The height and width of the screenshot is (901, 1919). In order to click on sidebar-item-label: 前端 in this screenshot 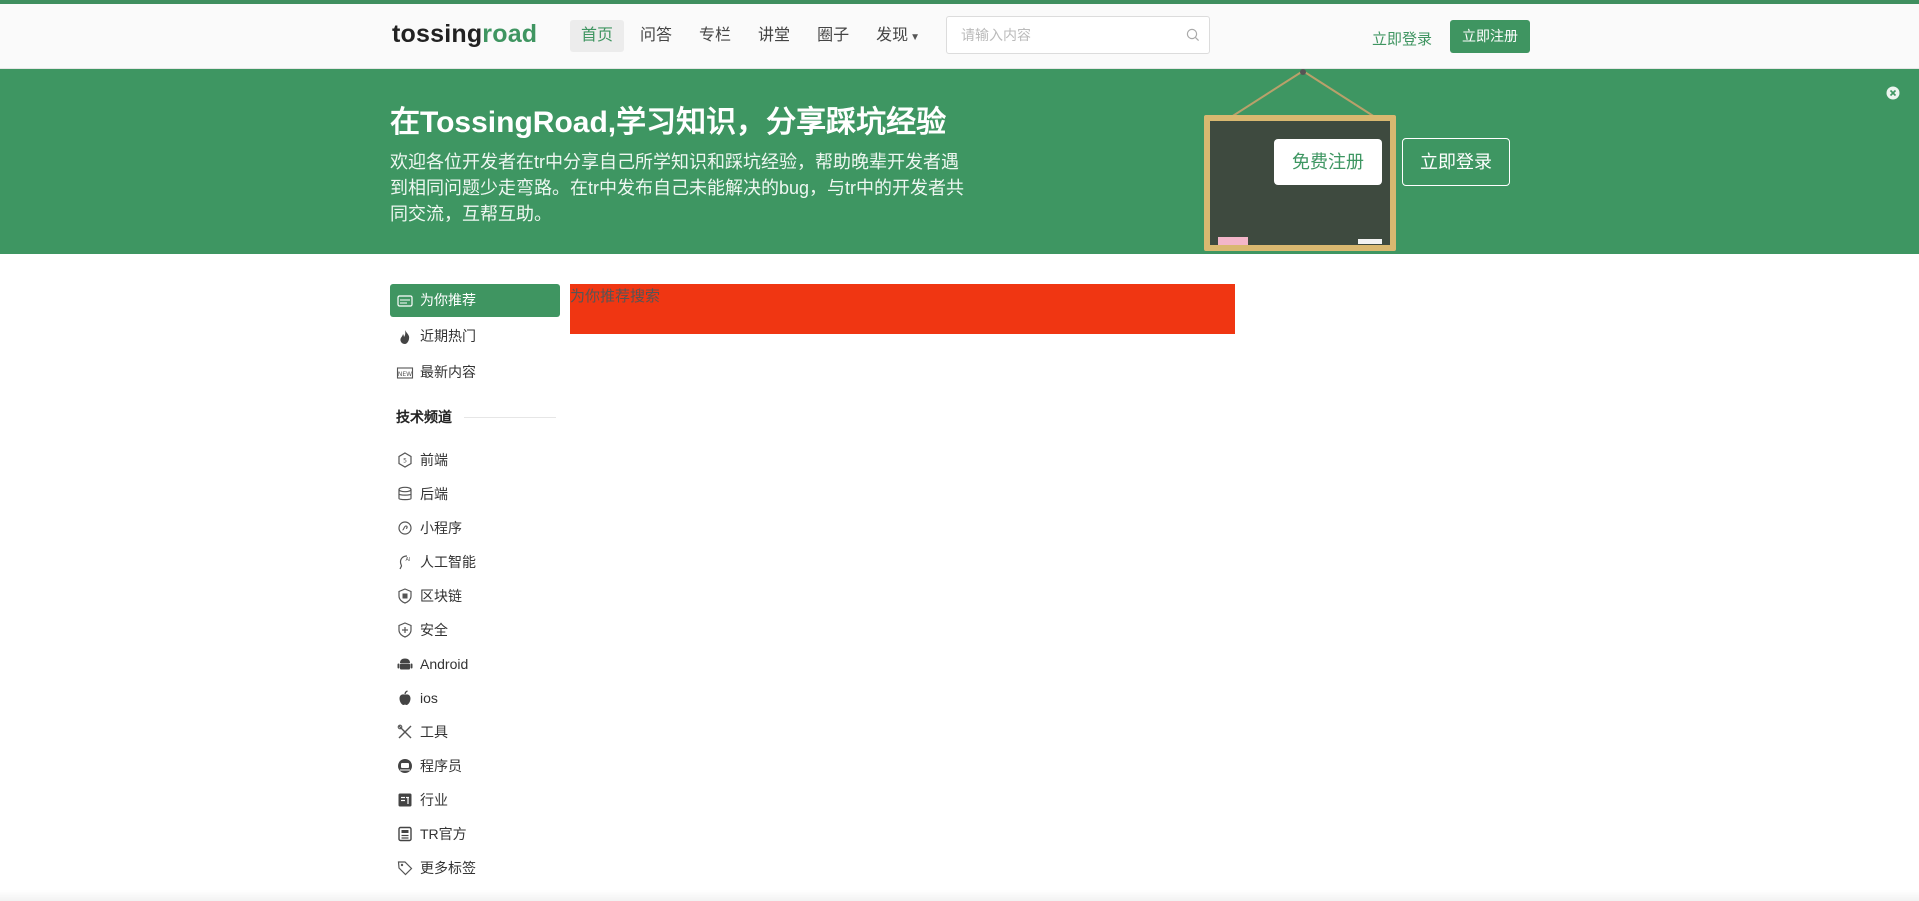, I will do `click(434, 459)`.